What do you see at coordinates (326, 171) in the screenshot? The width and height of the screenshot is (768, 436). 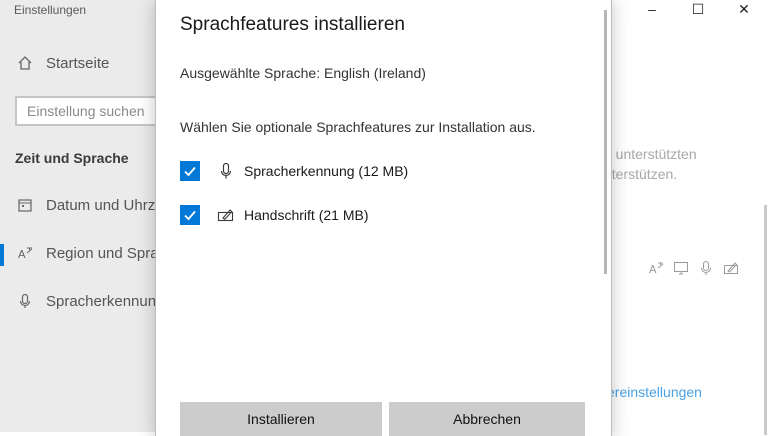 I see `feature-label: Spracherkennung (12 MB)` at bounding box center [326, 171].